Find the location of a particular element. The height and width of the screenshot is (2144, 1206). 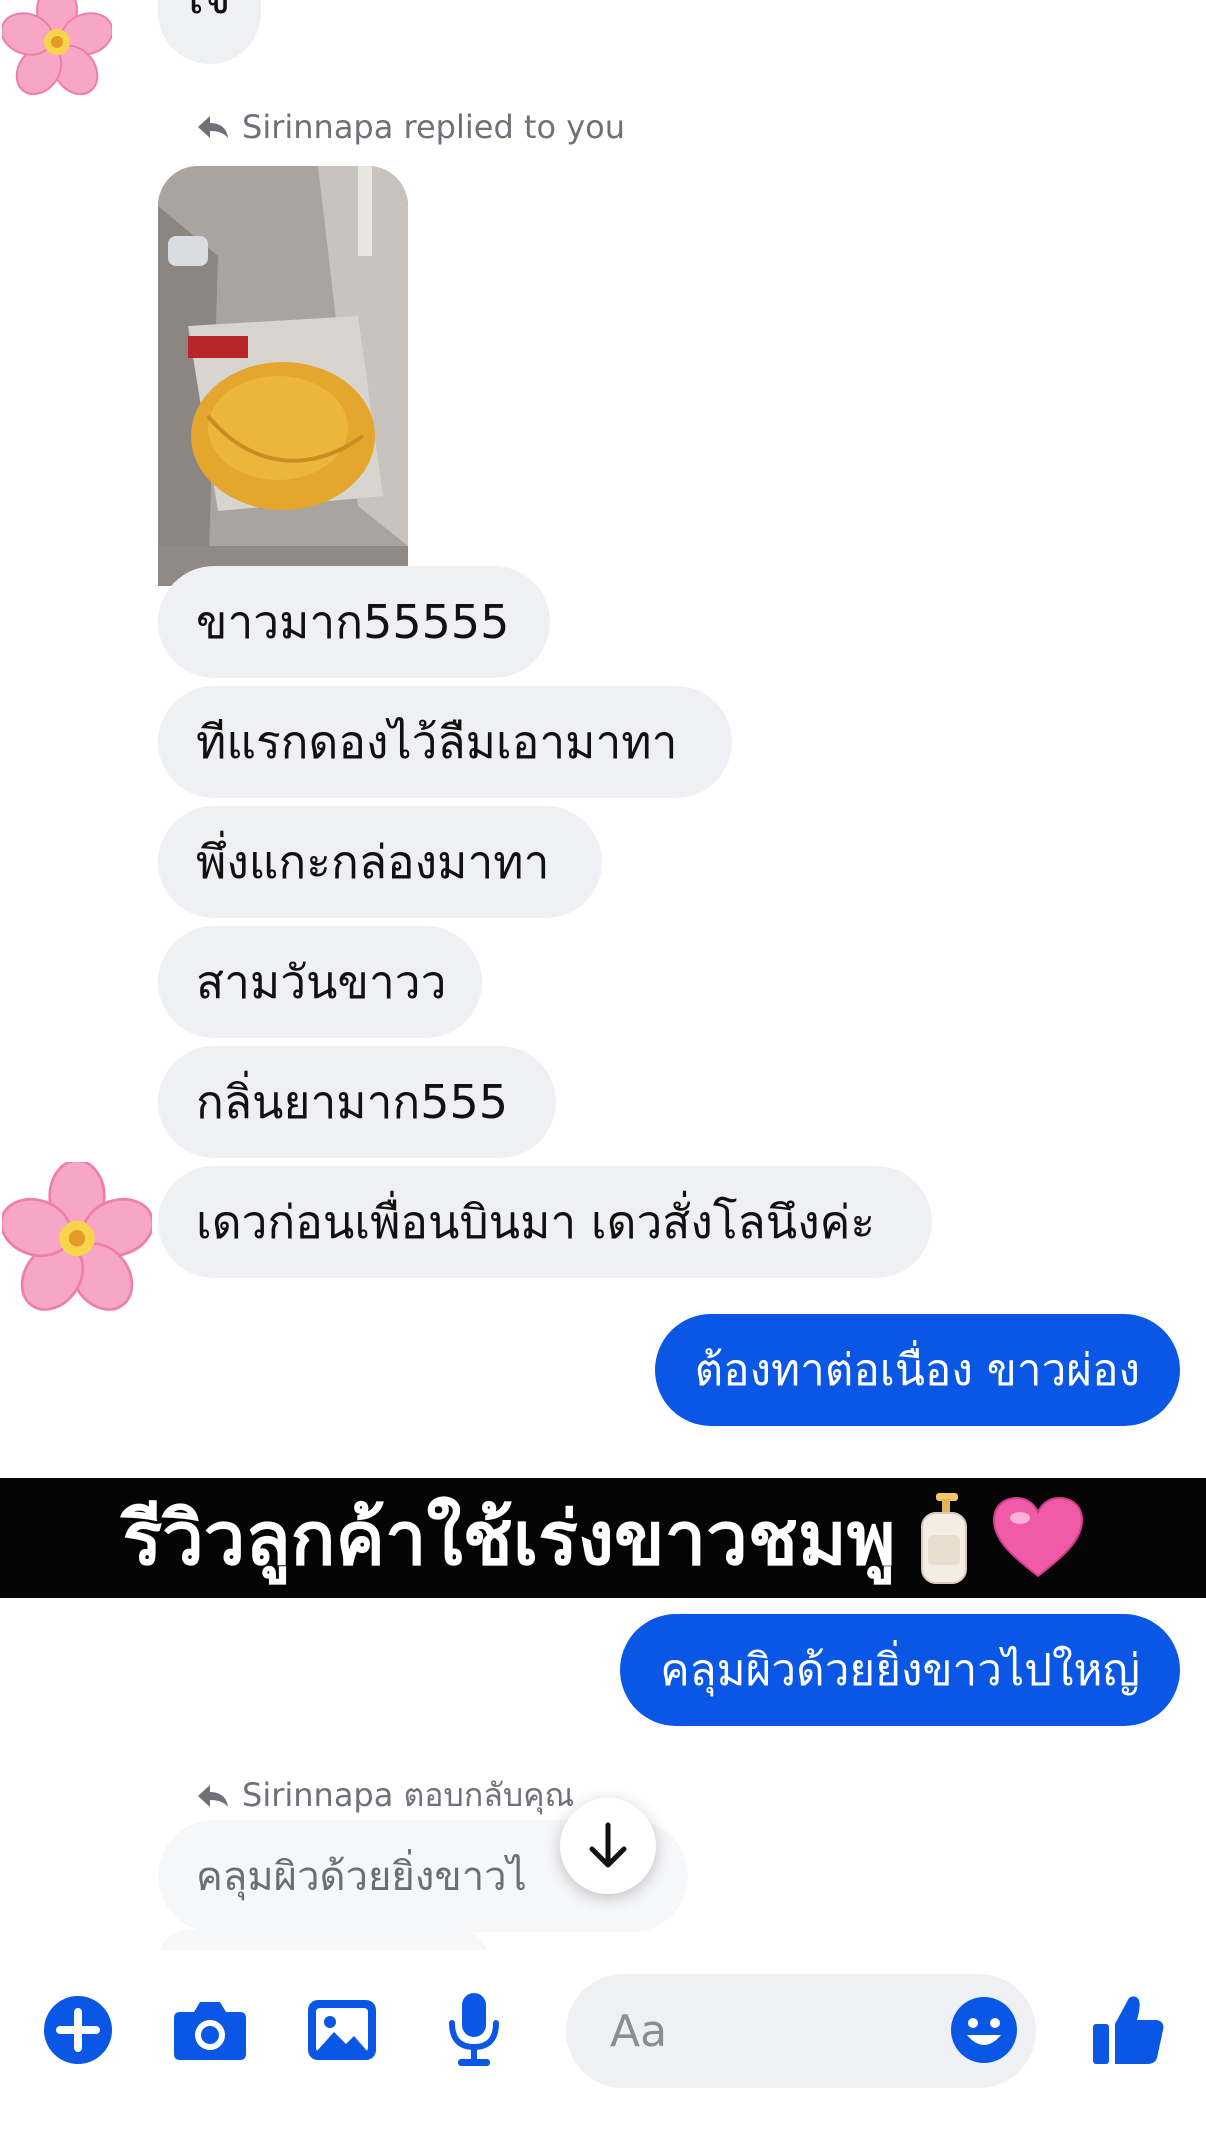

message-bubble-outgoing: ต้องทาต่อเนื่อง ขาวผ่อง is located at coordinates (917, 1370).